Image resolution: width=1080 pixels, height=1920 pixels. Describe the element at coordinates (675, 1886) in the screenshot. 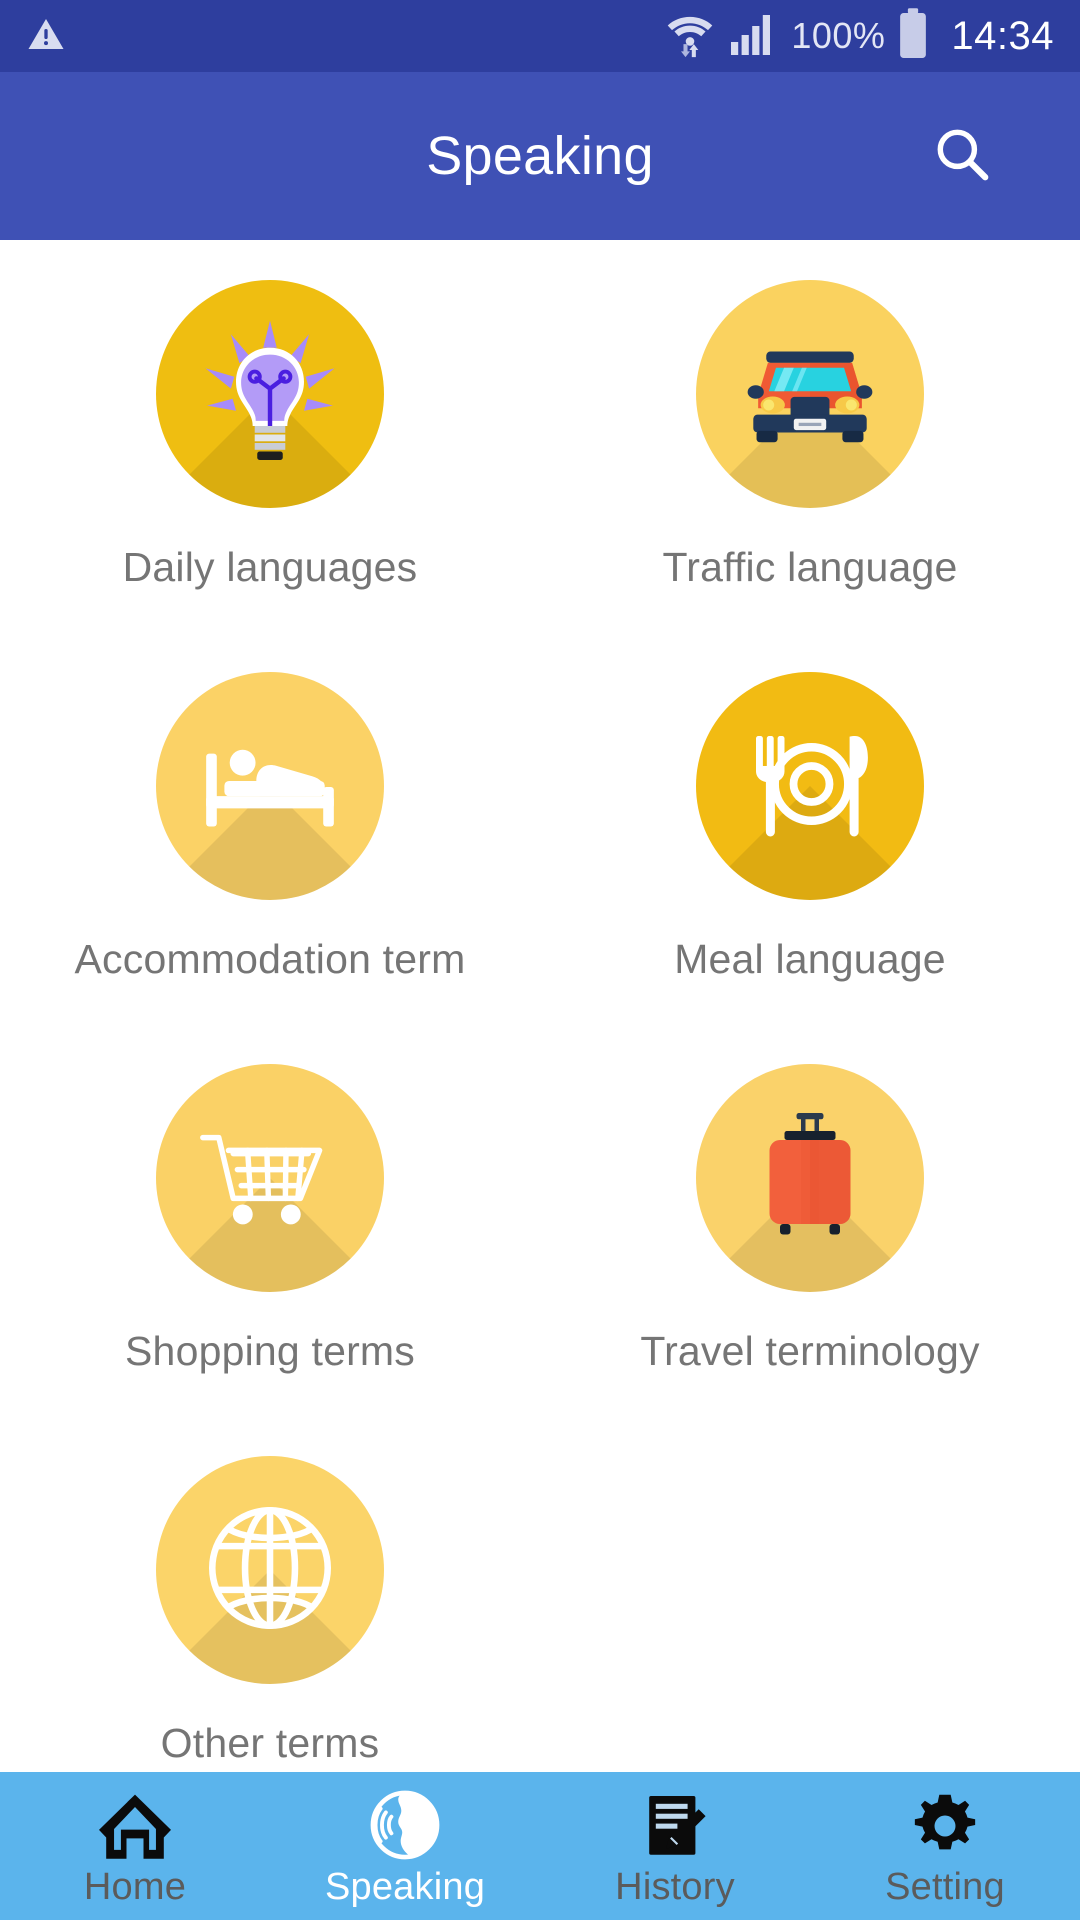

I see `nav-tab-label: History` at that location.